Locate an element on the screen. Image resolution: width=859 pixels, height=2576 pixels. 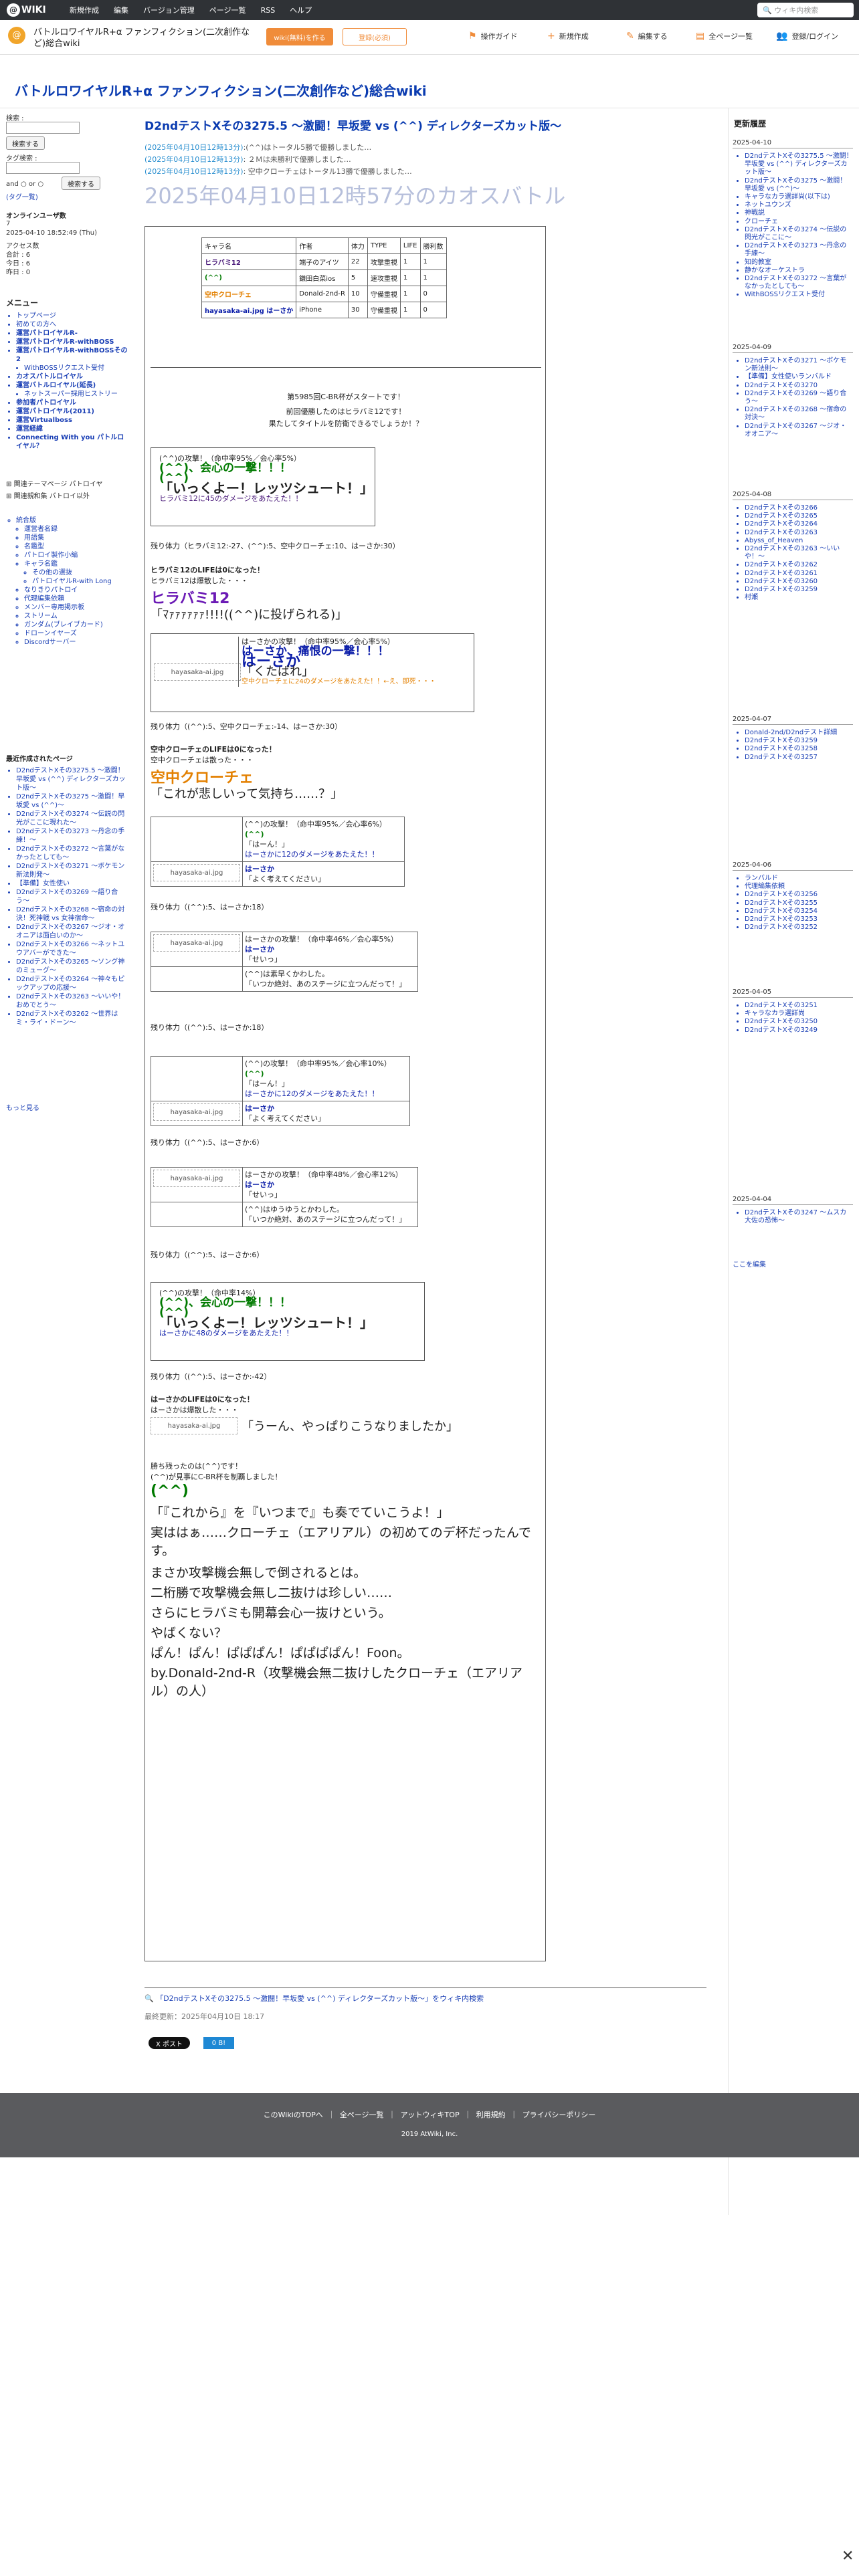
history-item: D2ndテストXその3273 〜丹念の手練〜 is located at coordinates (799, 250).